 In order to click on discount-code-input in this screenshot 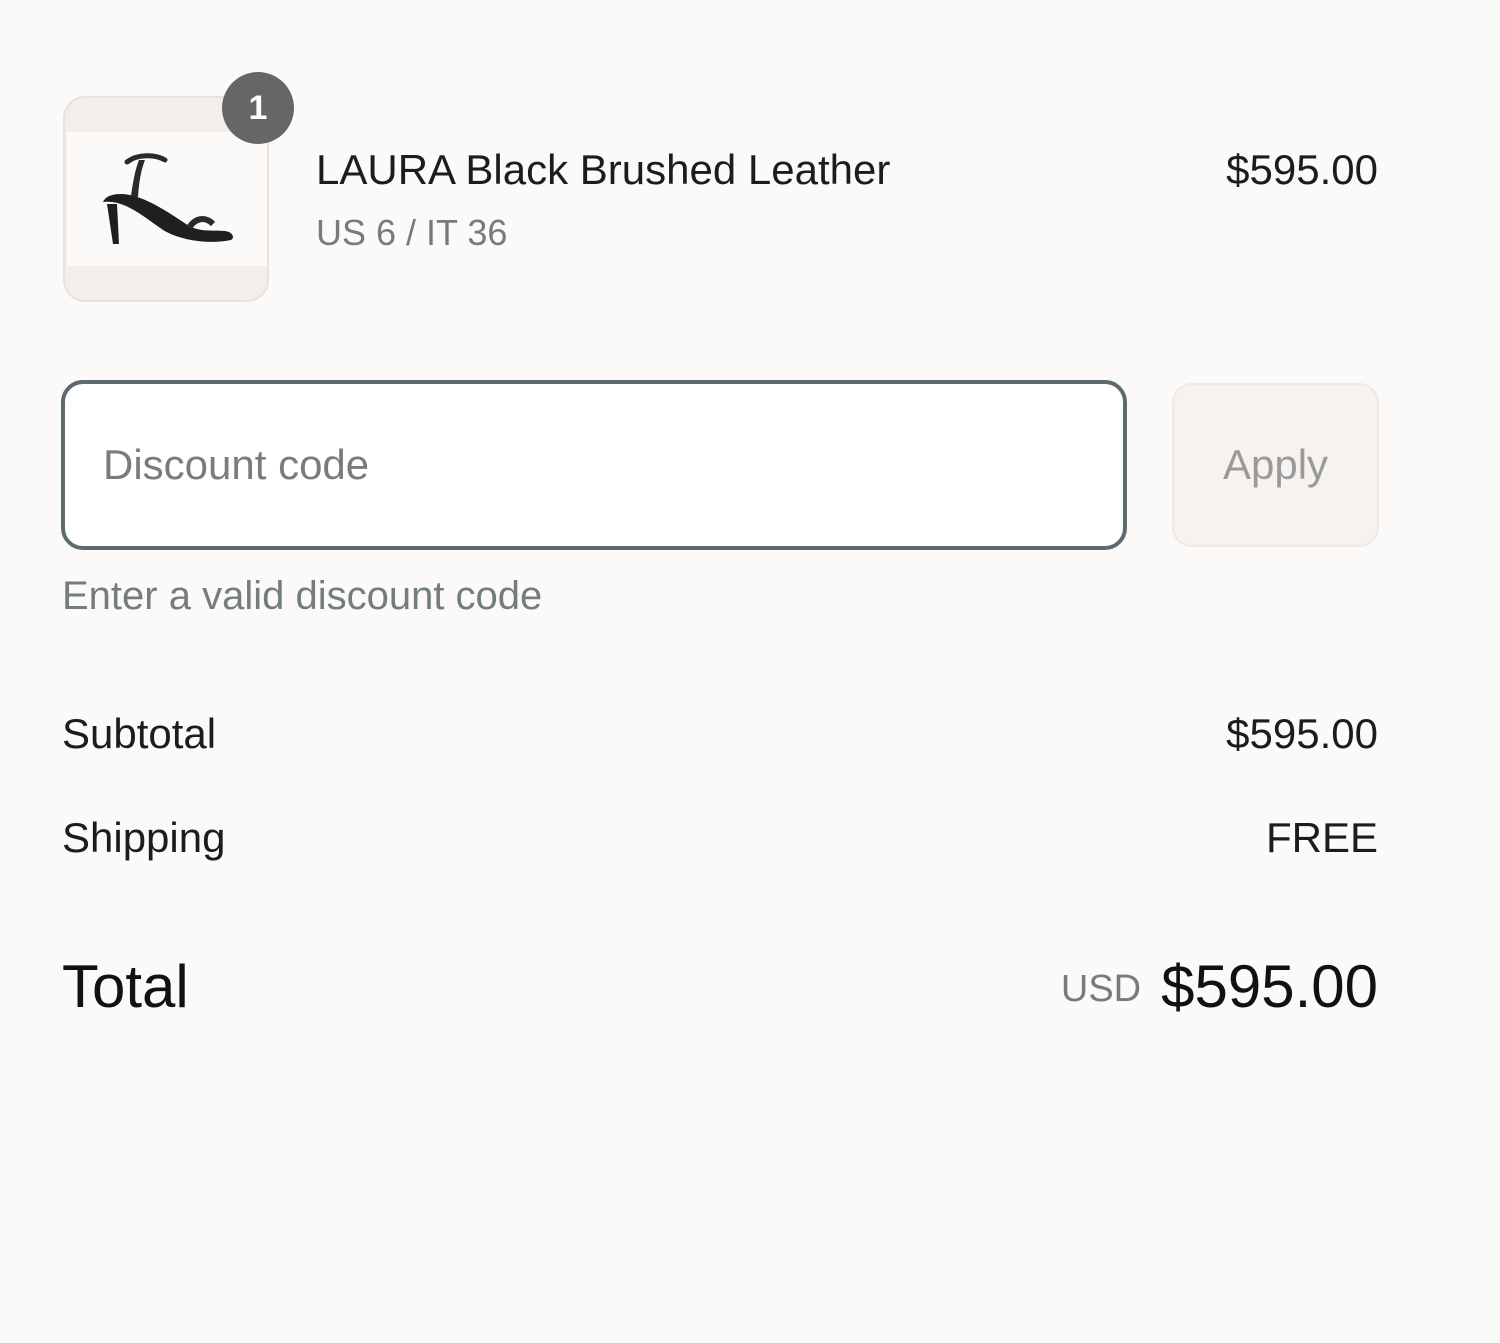, I will do `click(594, 465)`.